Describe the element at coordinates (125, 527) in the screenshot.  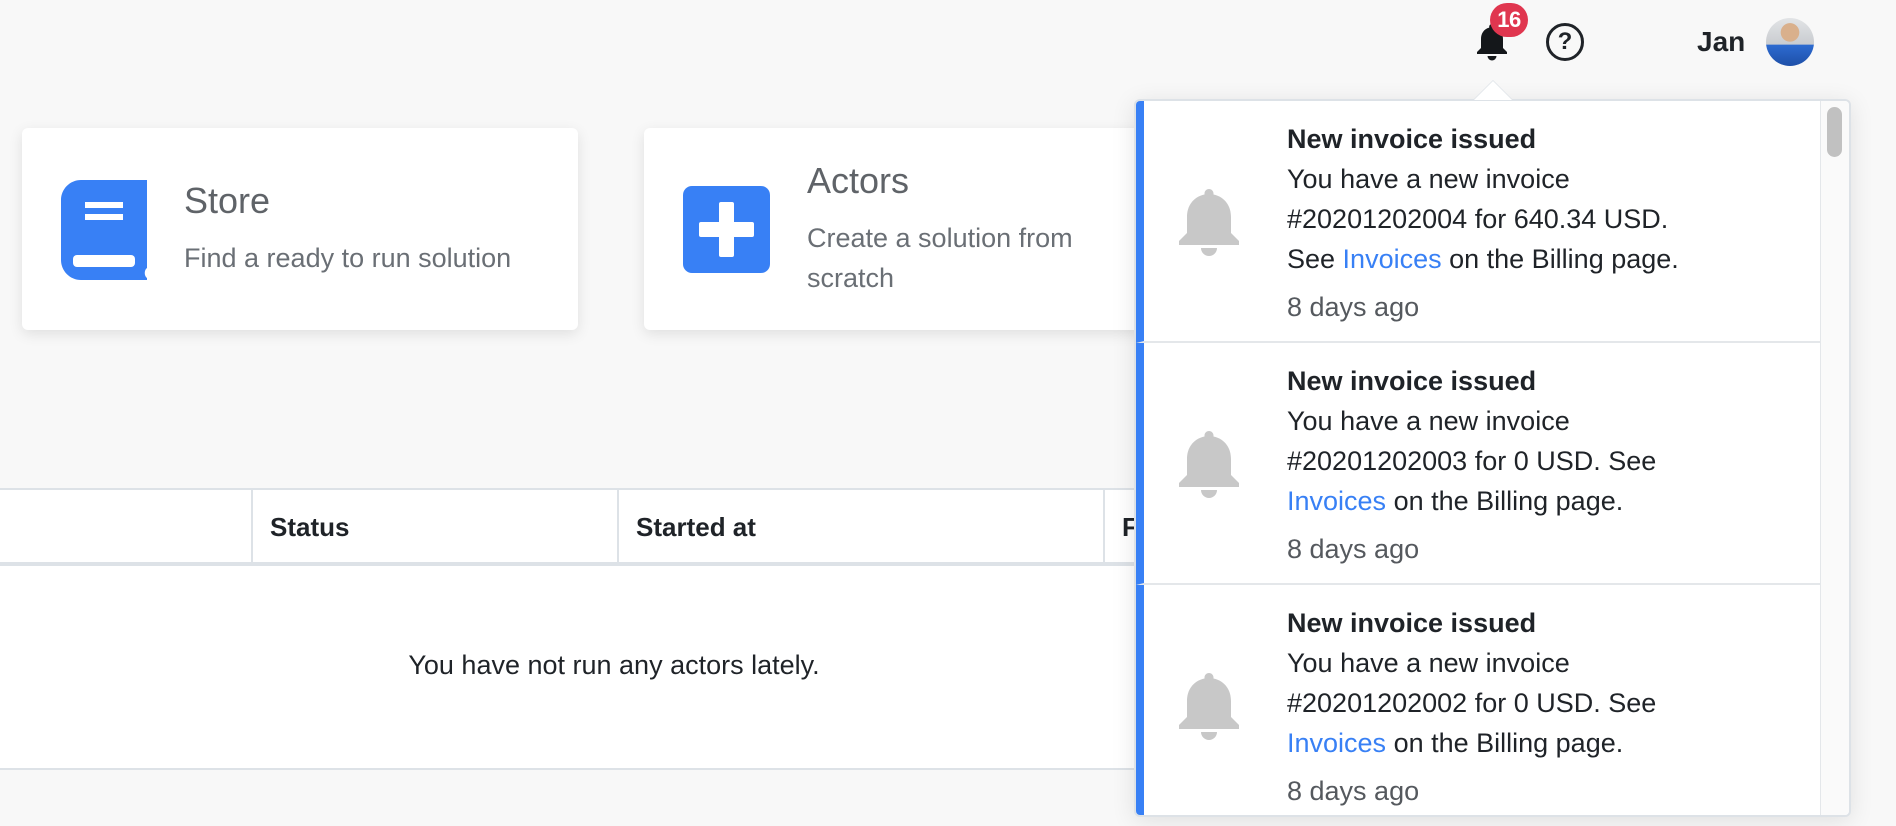
I see `column-header-name` at that location.